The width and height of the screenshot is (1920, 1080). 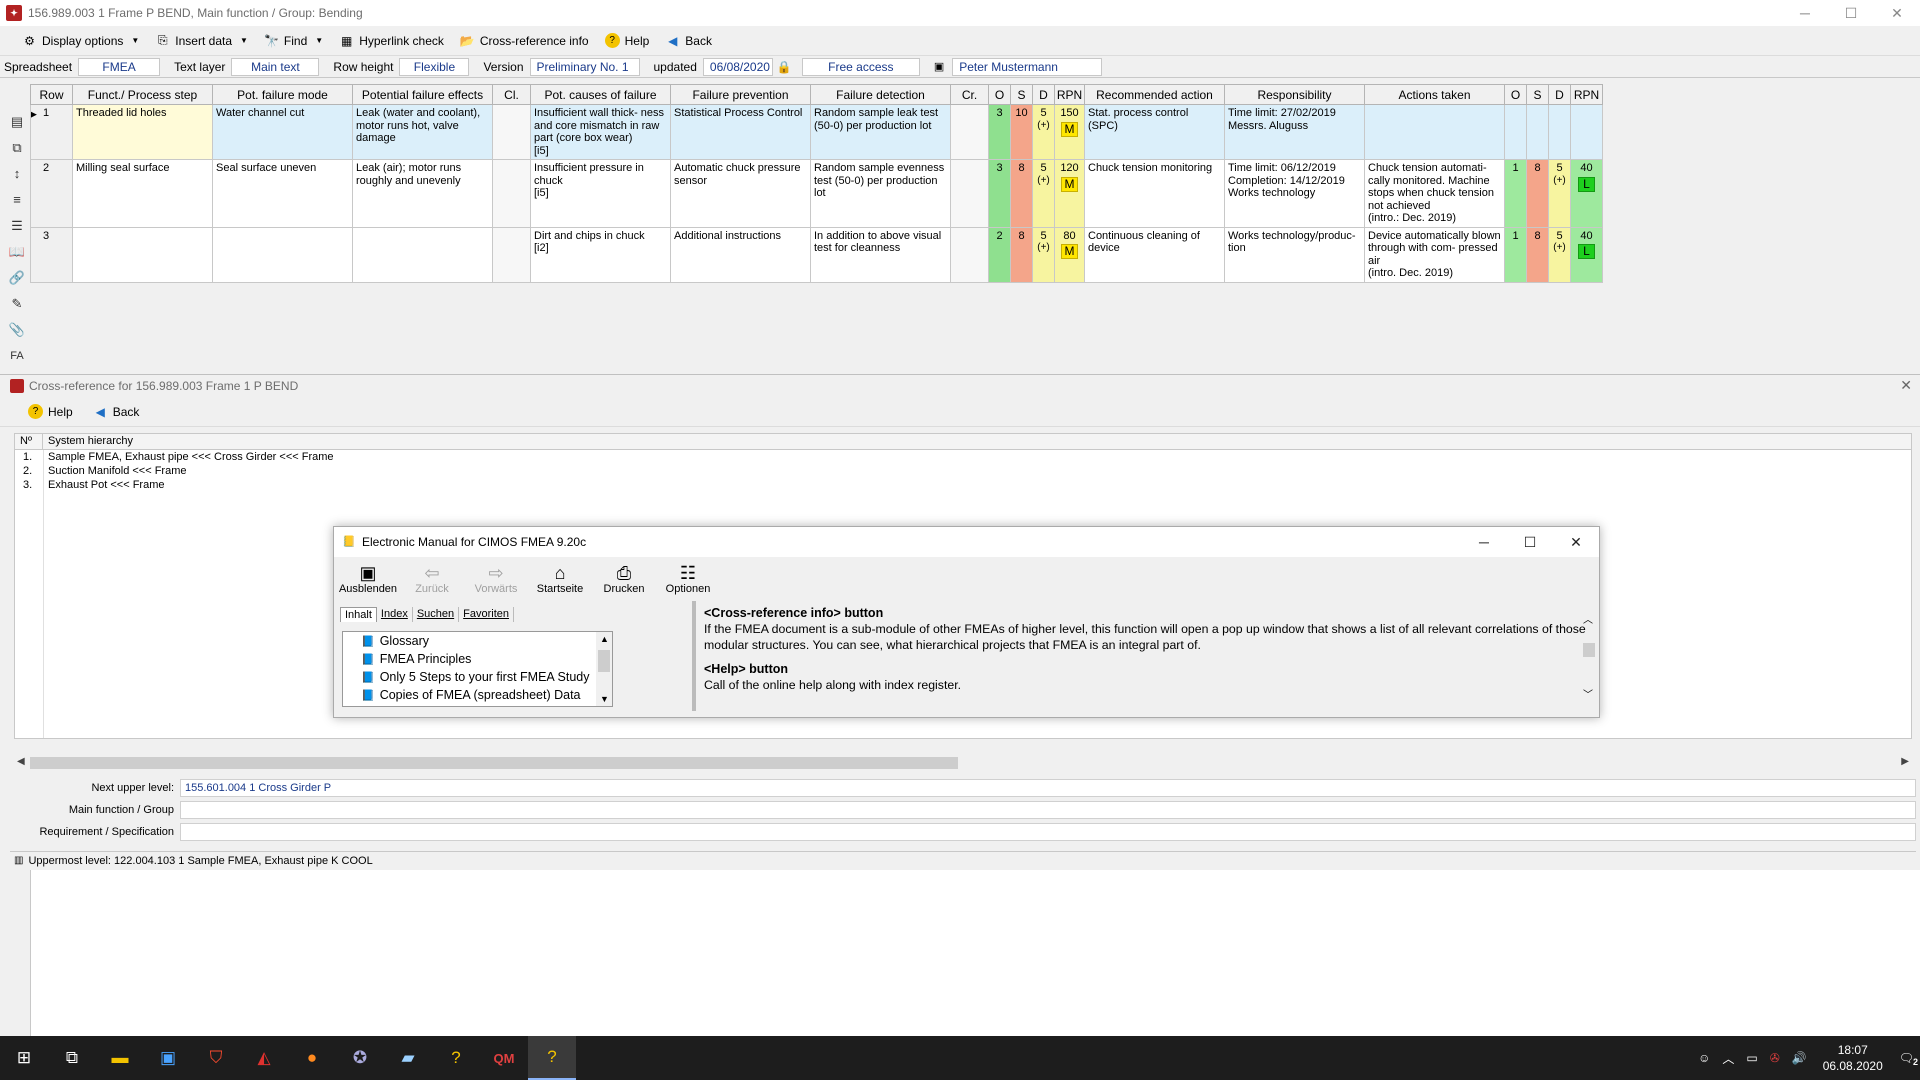 What do you see at coordinates (293, 41) in the screenshot?
I see `find-button: 🔭 Find ▼` at bounding box center [293, 41].